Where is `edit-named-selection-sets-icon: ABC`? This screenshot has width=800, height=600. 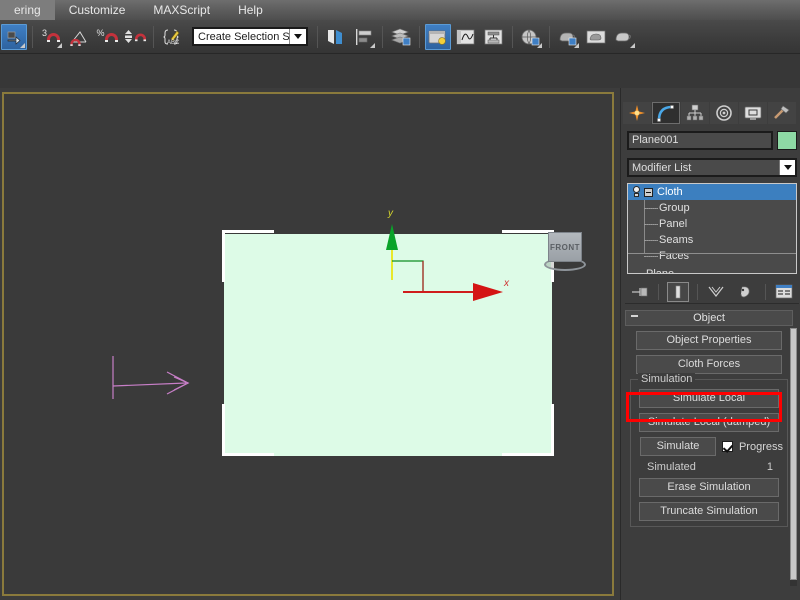 edit-named-selection-sets-icon: ABC is located at coordinates (172, 37).